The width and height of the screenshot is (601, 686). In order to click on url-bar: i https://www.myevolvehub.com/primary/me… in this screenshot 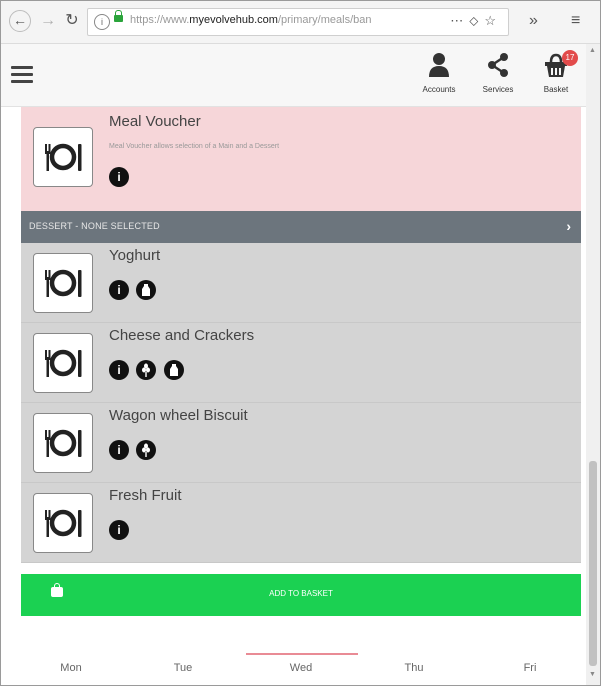, I will do `click(298, 22)`.